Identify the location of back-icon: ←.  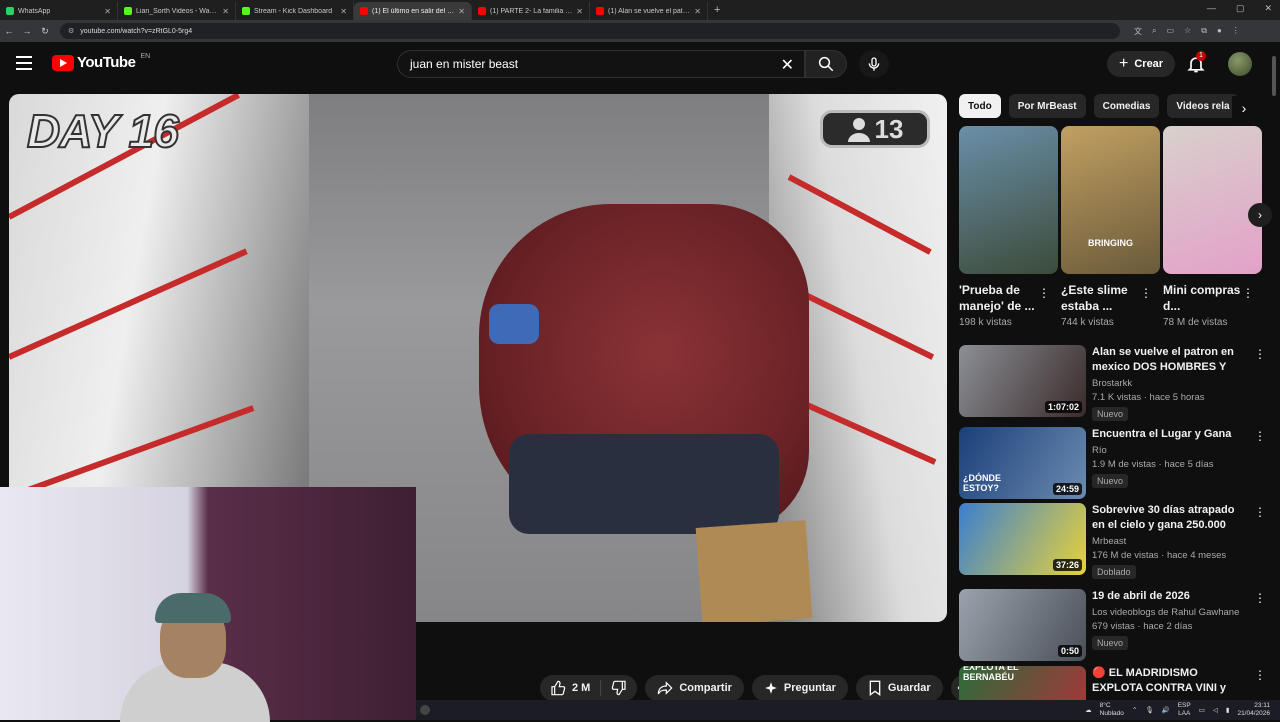
(9, 31).